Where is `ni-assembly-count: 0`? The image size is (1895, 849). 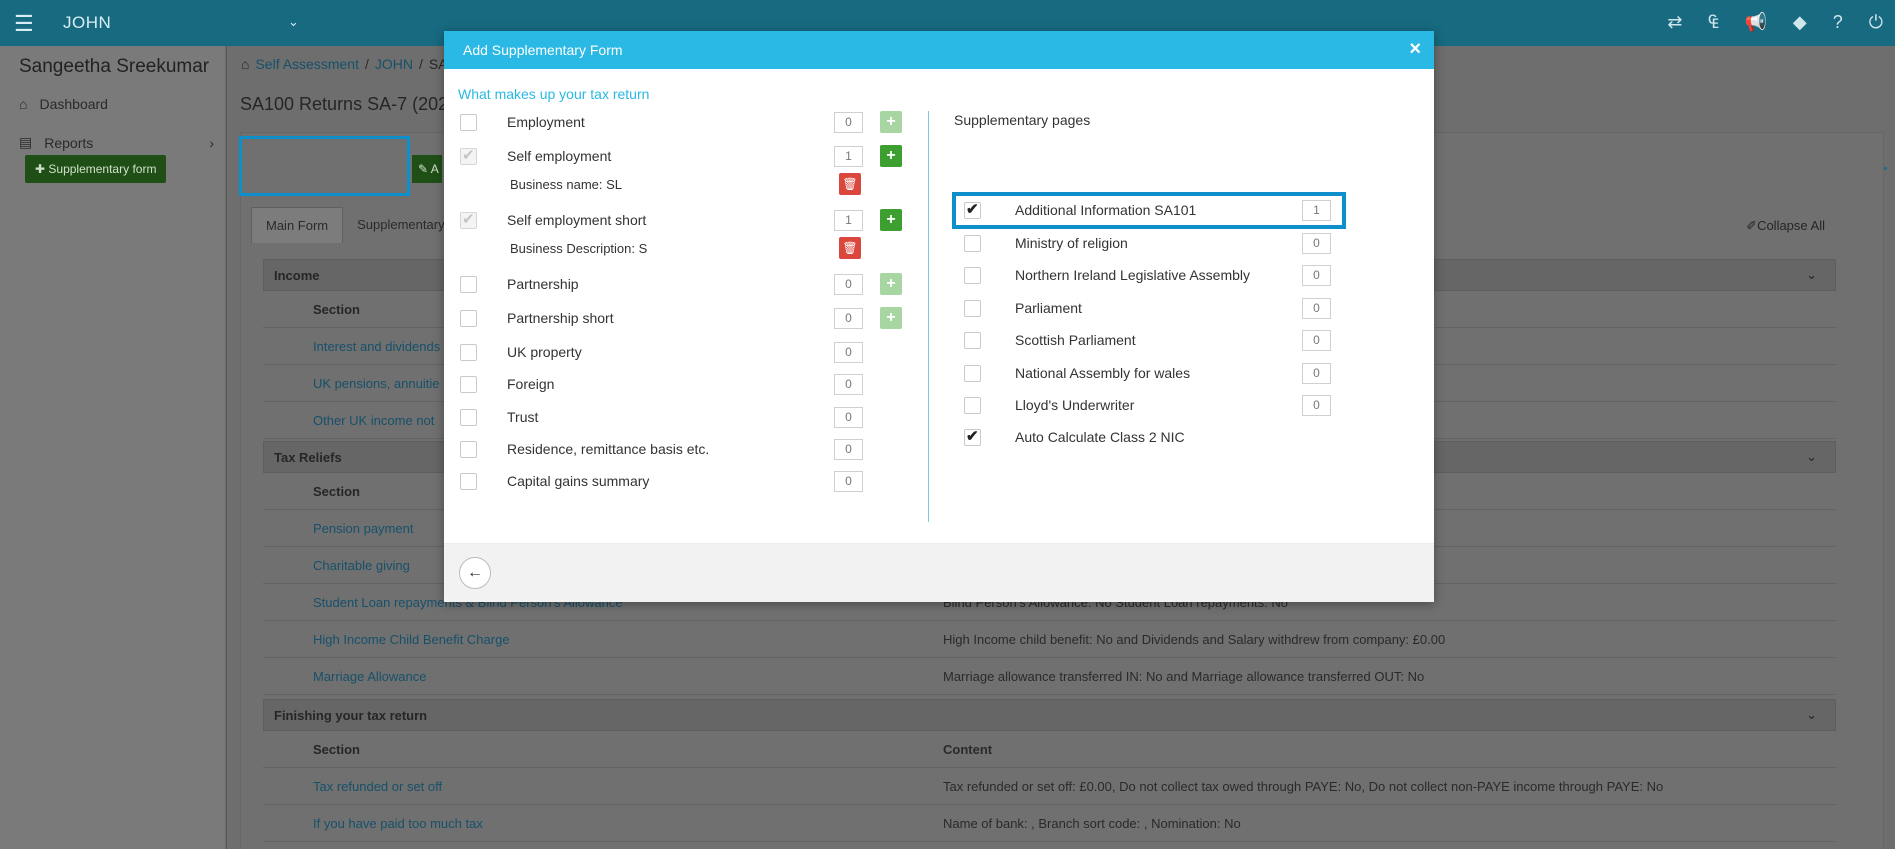 ni-assembly-count: 0 is located at coordinates (1316, 275).